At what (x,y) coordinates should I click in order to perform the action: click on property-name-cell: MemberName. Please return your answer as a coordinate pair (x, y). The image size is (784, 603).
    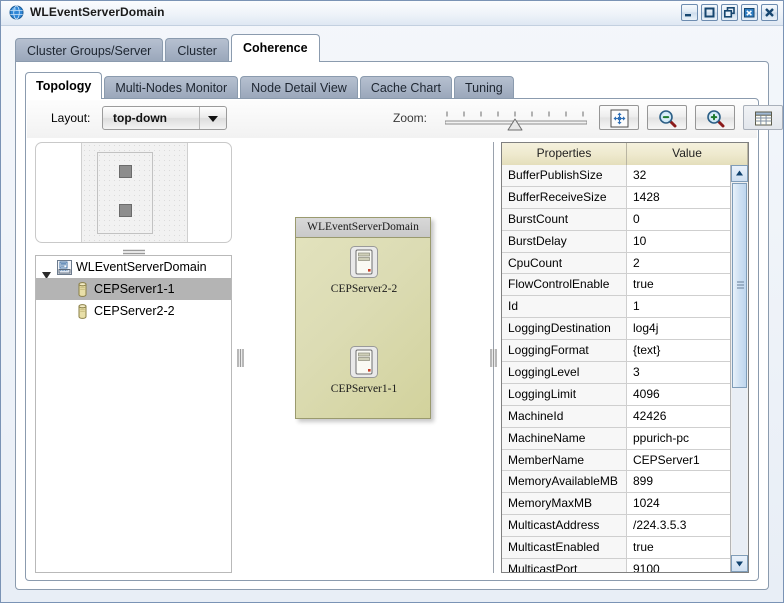
    Looking at the image, I should click on (564, 460).